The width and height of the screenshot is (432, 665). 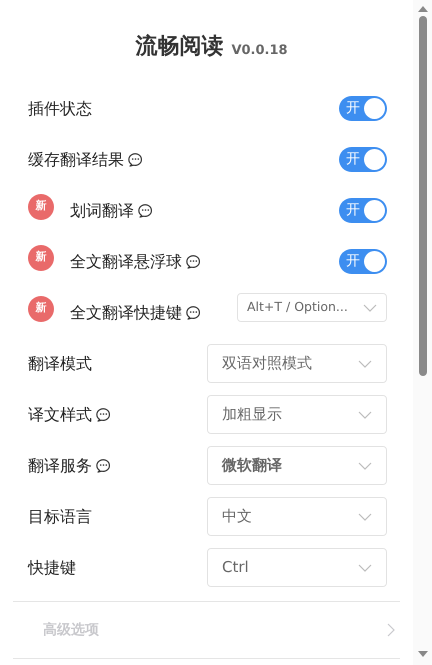 I want to click on setting-label: 翻译服务, so click(x=60, y=465).